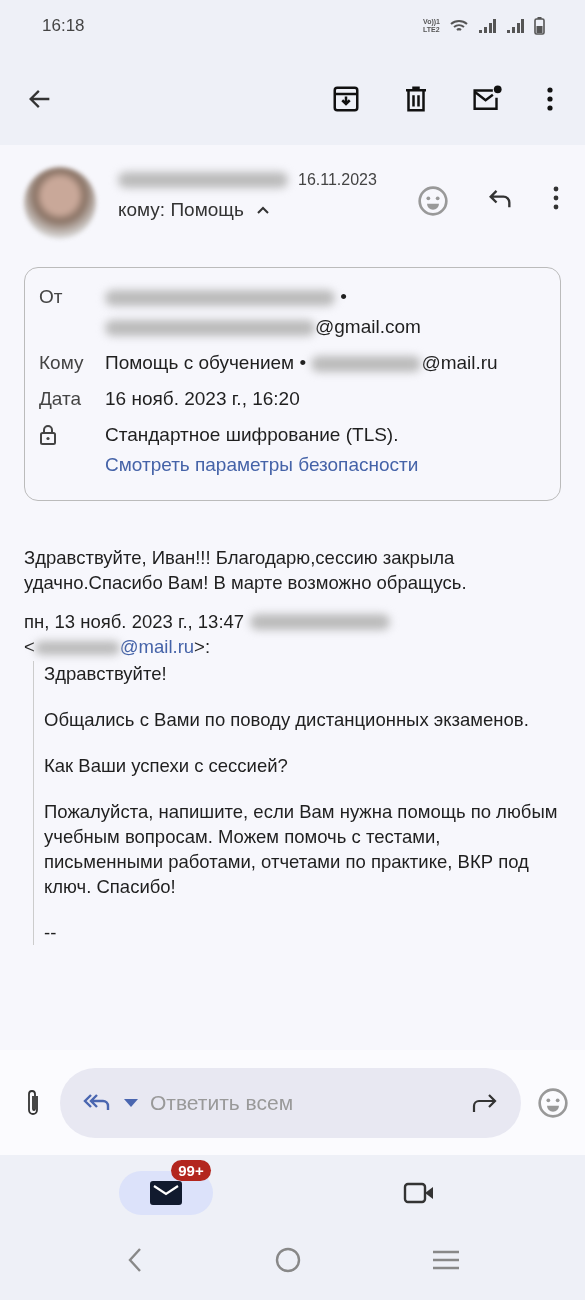 This screenshot has height=1300, width=585. I want to click on recipient-name: Помощь с обучением •, so click(206, 362).